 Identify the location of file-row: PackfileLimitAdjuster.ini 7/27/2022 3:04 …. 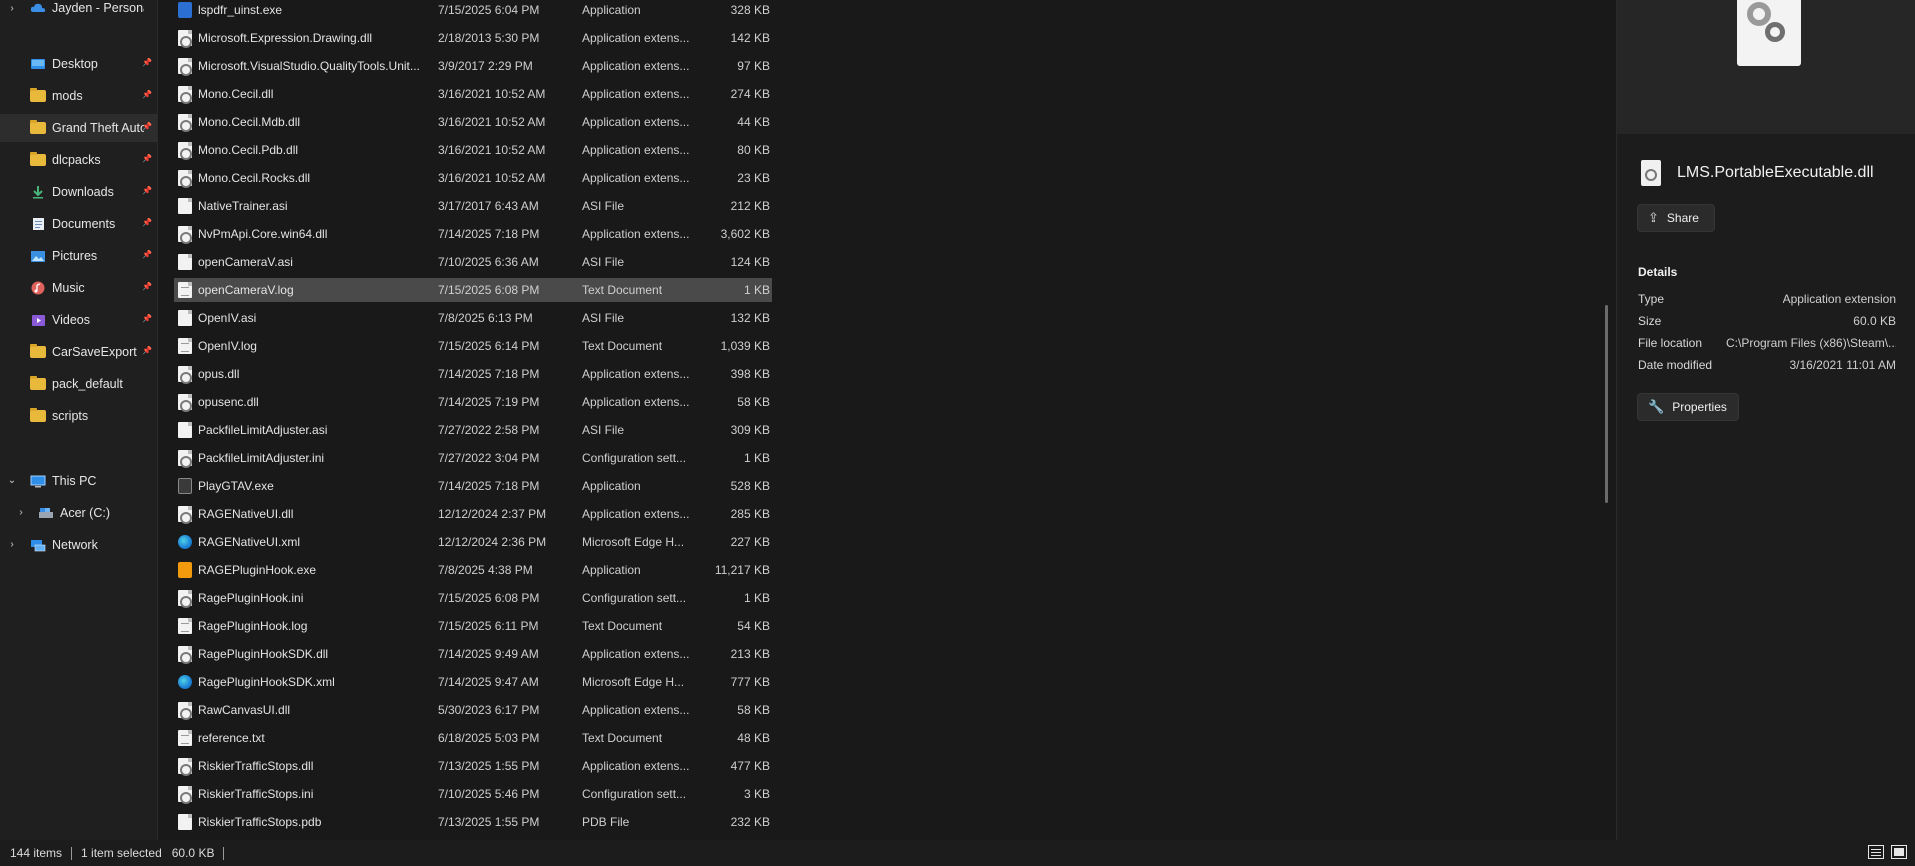
(473, 458).